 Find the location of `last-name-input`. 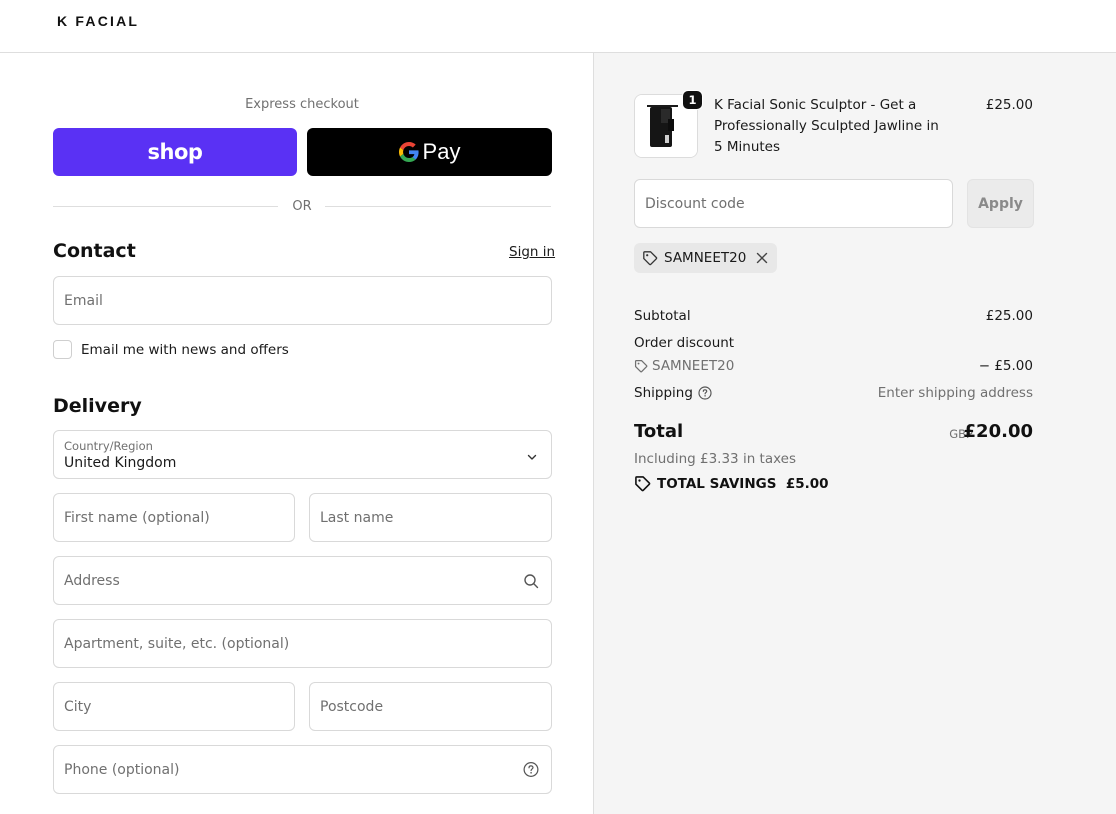

last-name-input is located at coordinates (430, 517).